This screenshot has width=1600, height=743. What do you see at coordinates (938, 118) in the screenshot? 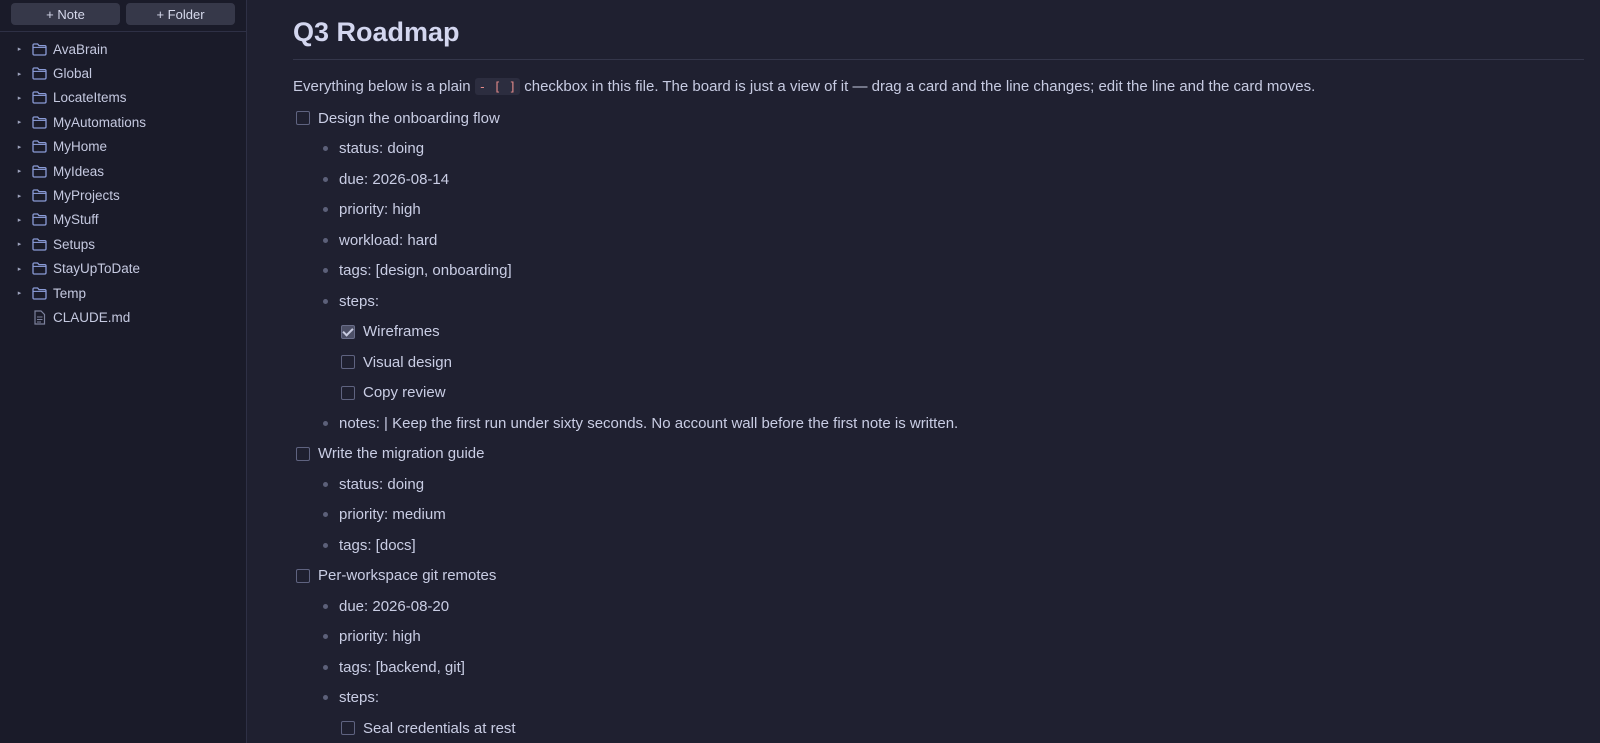
I see `task-line: Design the onboarding flow` at bounding box center [938, 118].